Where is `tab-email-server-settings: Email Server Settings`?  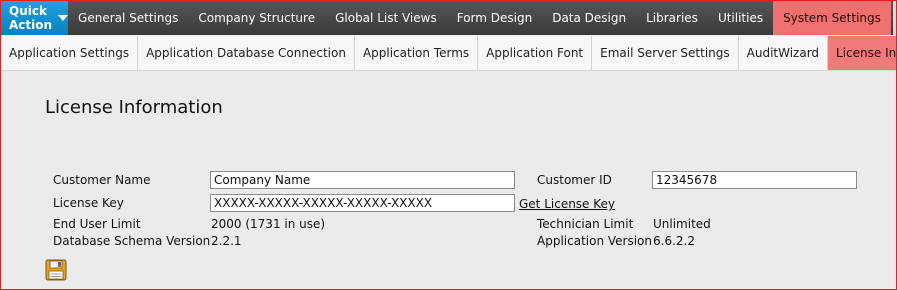 tab-email-server-settings: Email Server Settings is located at coordinates (665, 53).